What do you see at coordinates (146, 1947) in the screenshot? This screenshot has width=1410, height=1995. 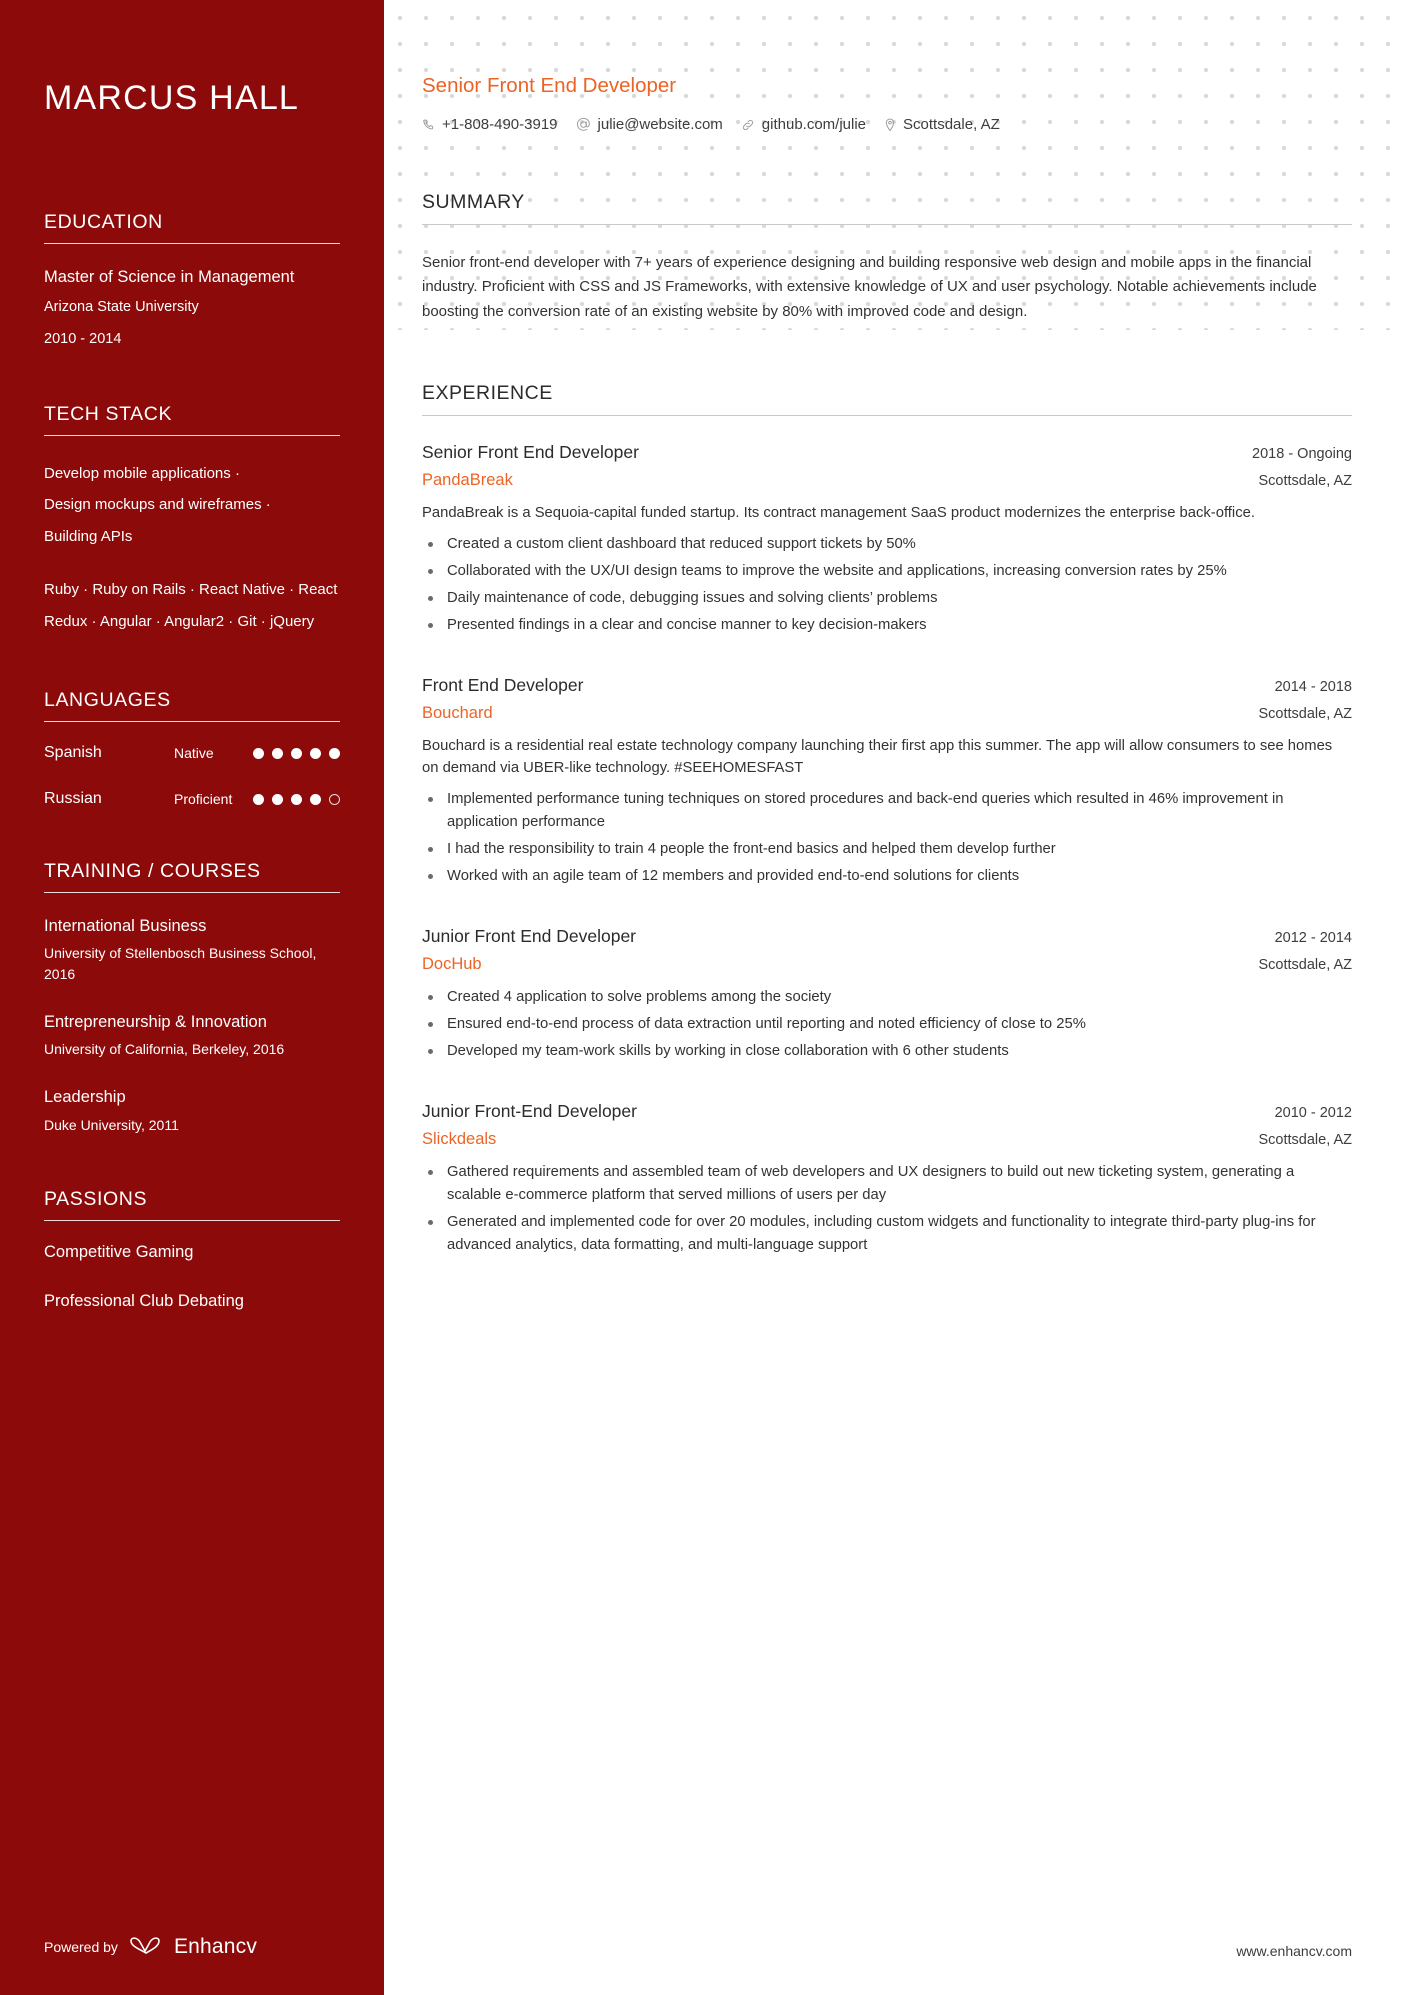 I see `enhancv-mark-icon` at bounding box center [146, 1947].